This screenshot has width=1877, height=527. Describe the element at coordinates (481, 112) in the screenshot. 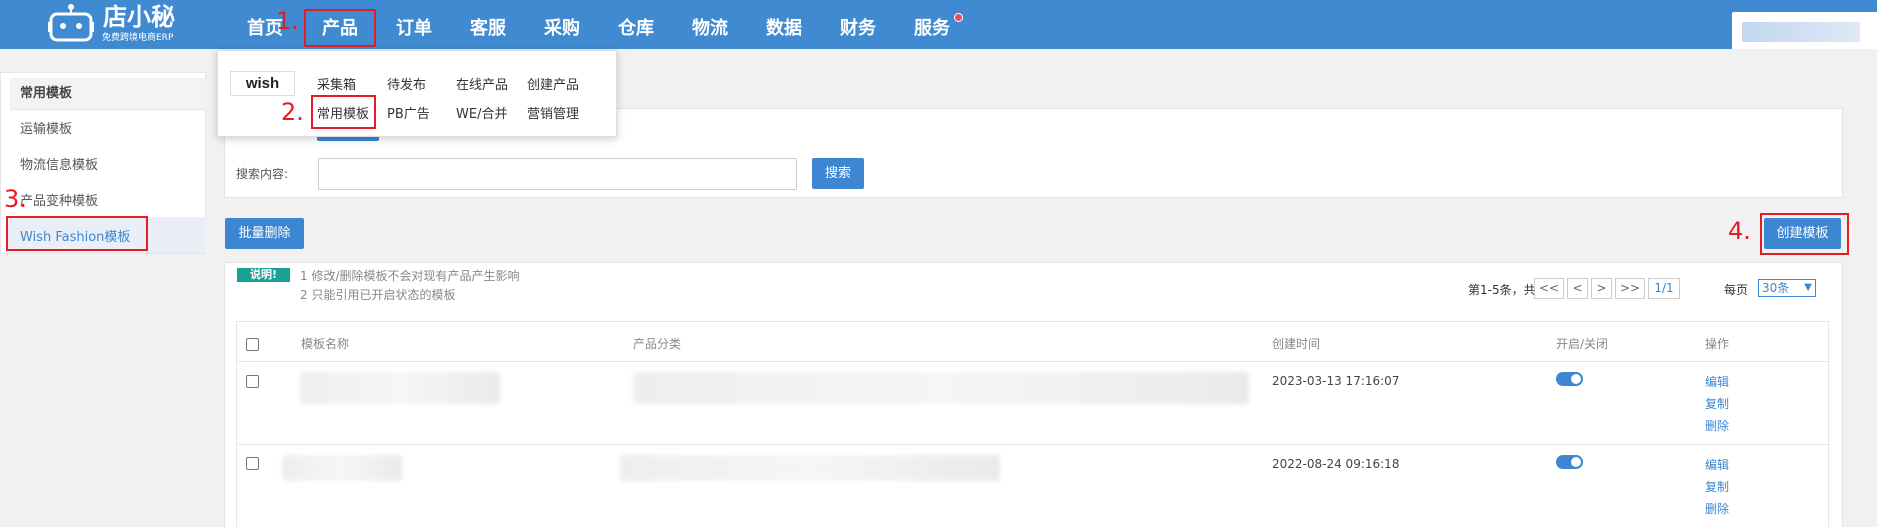

I see `menu-item-we-merge: WE/合并` at that location.